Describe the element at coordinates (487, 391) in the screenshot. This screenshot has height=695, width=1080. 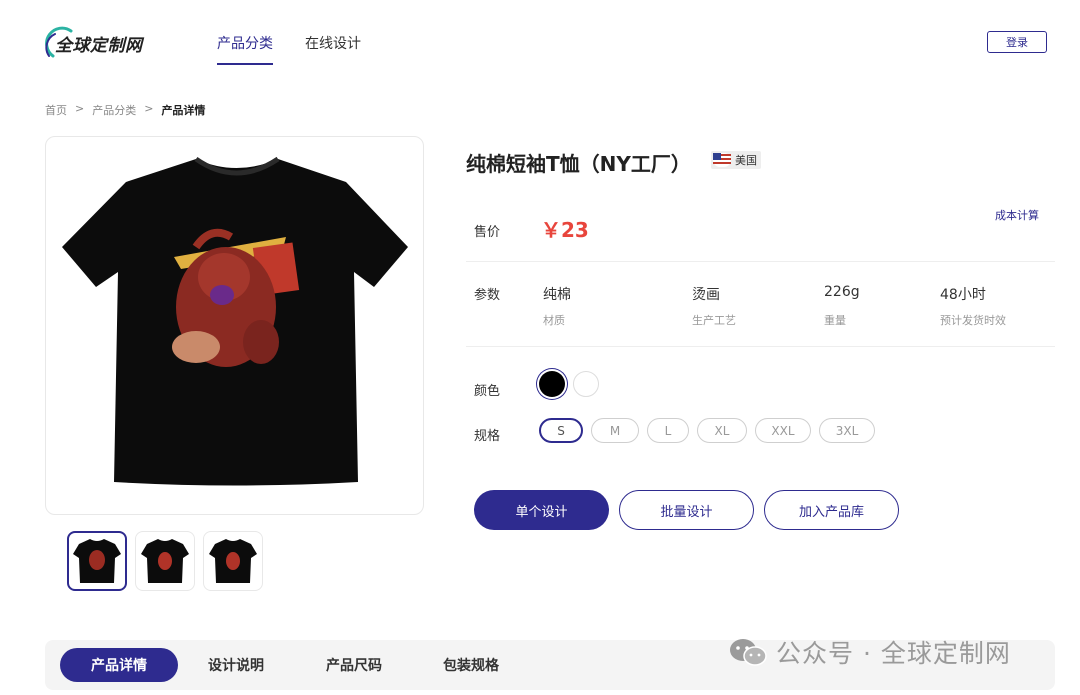
I see `color-label: 颜色` at that location.